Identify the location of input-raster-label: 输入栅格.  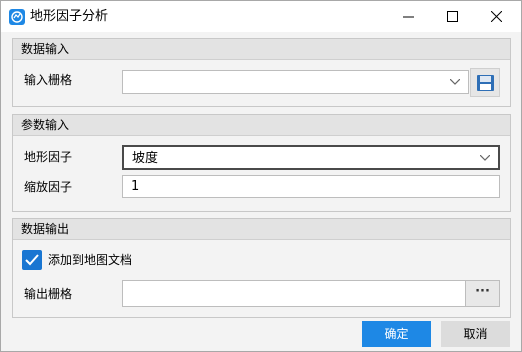
(48, 80).